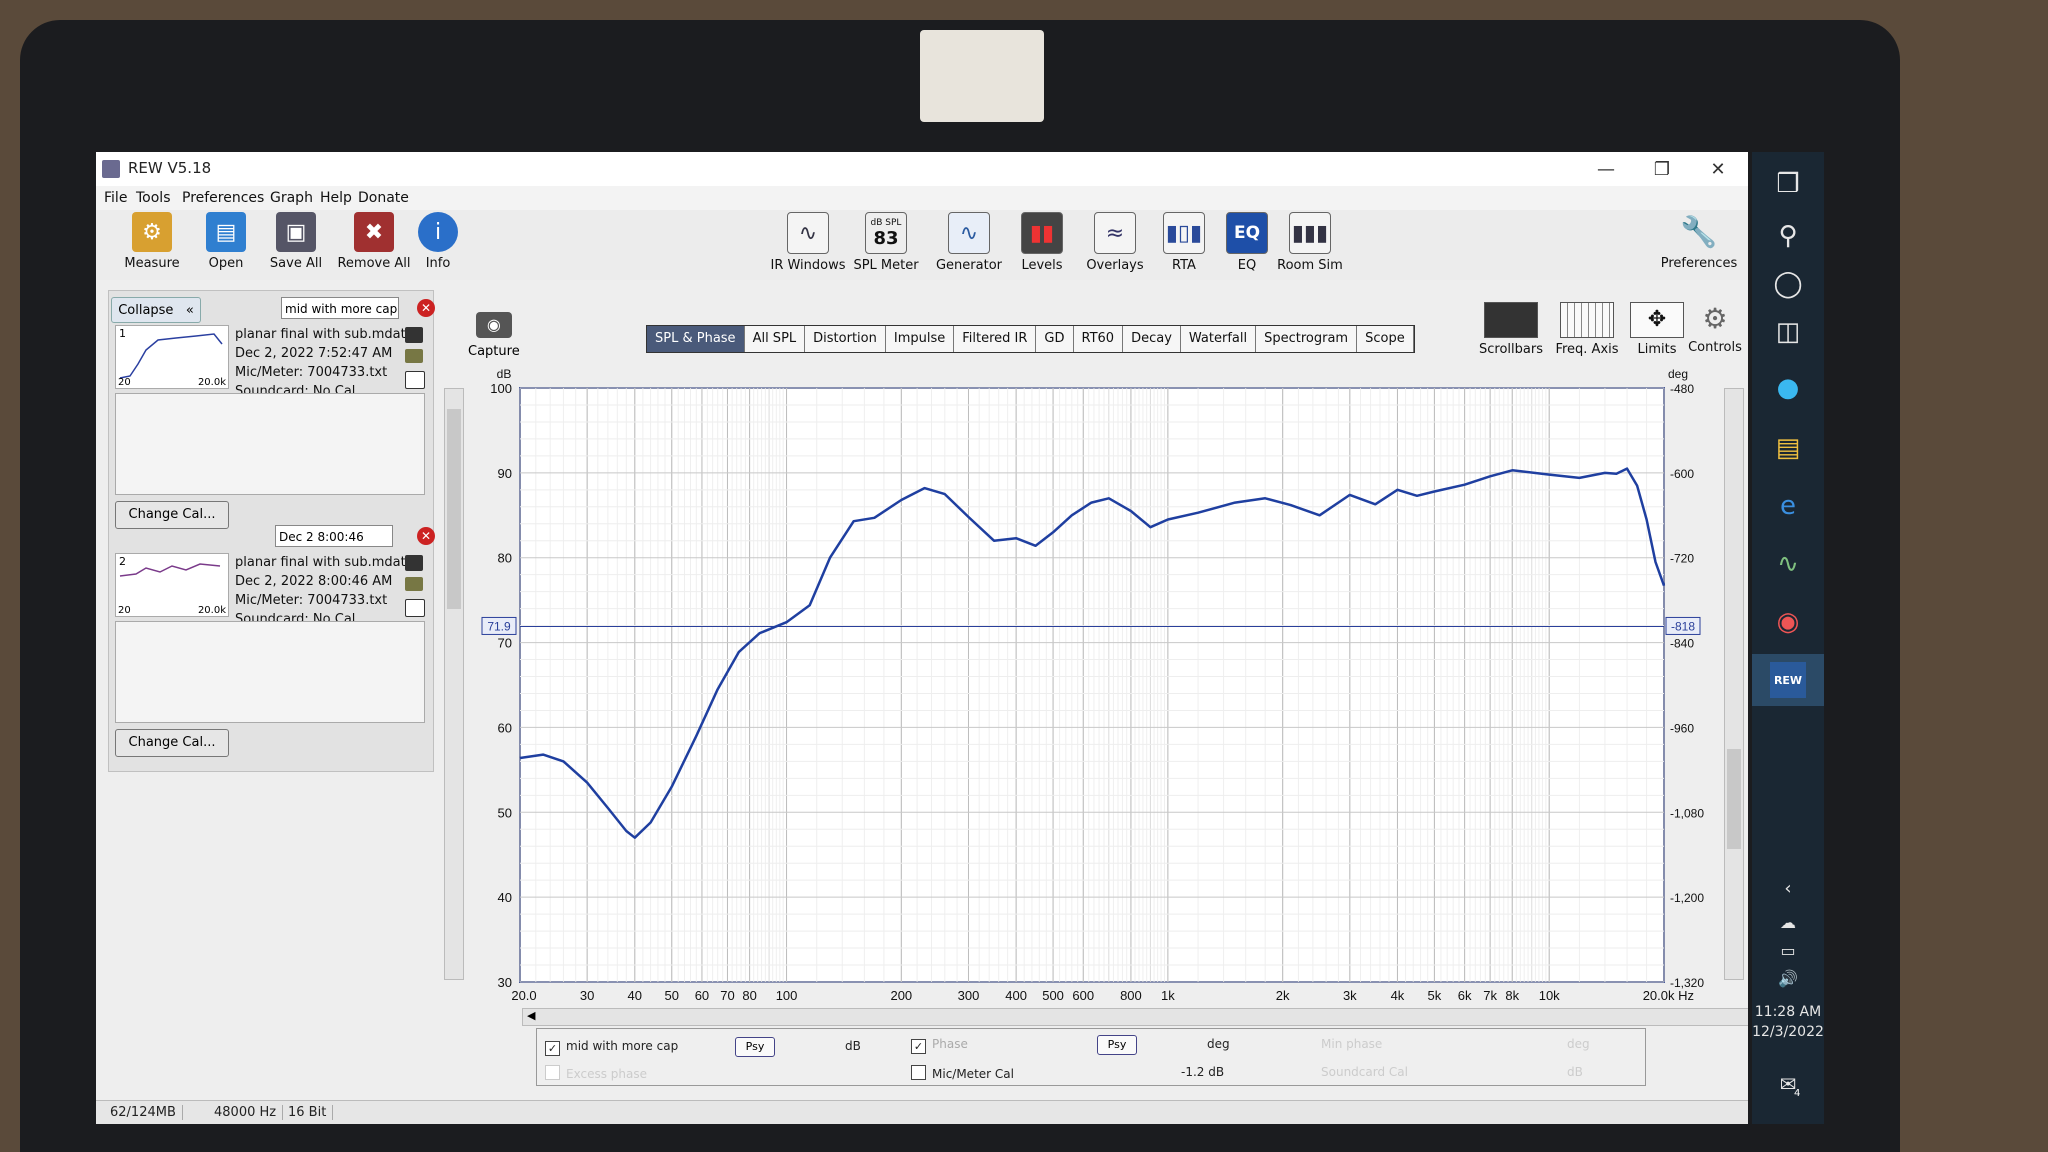 This screenshot has width=2048, height=1152. I want to click on search-icon: ⚲, so click(1788, 236).